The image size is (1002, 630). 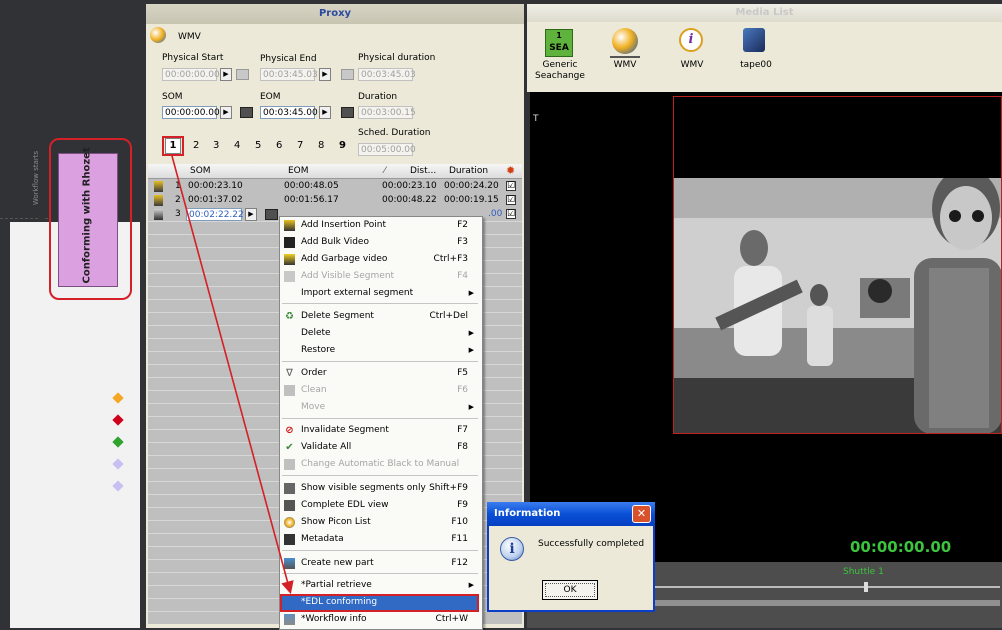 What do you see at coordinates (641, 514) in the screenshot?
I see `close-icon: ✕` at bounding box center [641, 514].